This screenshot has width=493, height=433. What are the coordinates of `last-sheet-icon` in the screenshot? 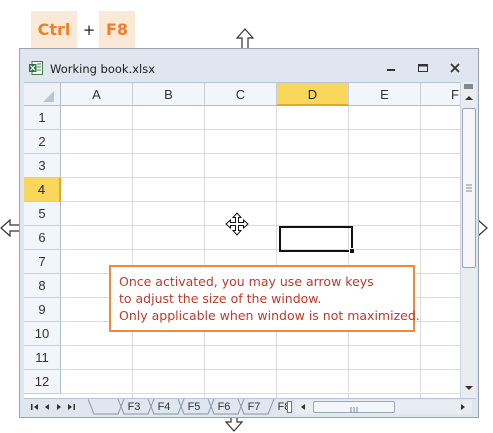 It's located at (71, 407).